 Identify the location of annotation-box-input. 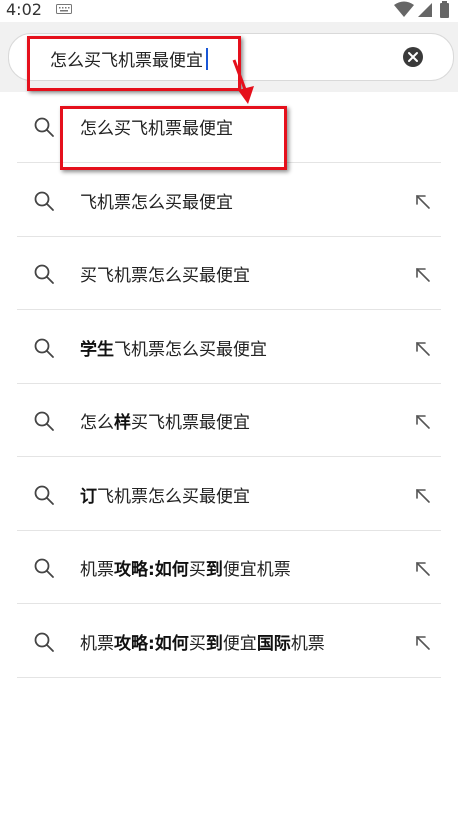
(134, 63).